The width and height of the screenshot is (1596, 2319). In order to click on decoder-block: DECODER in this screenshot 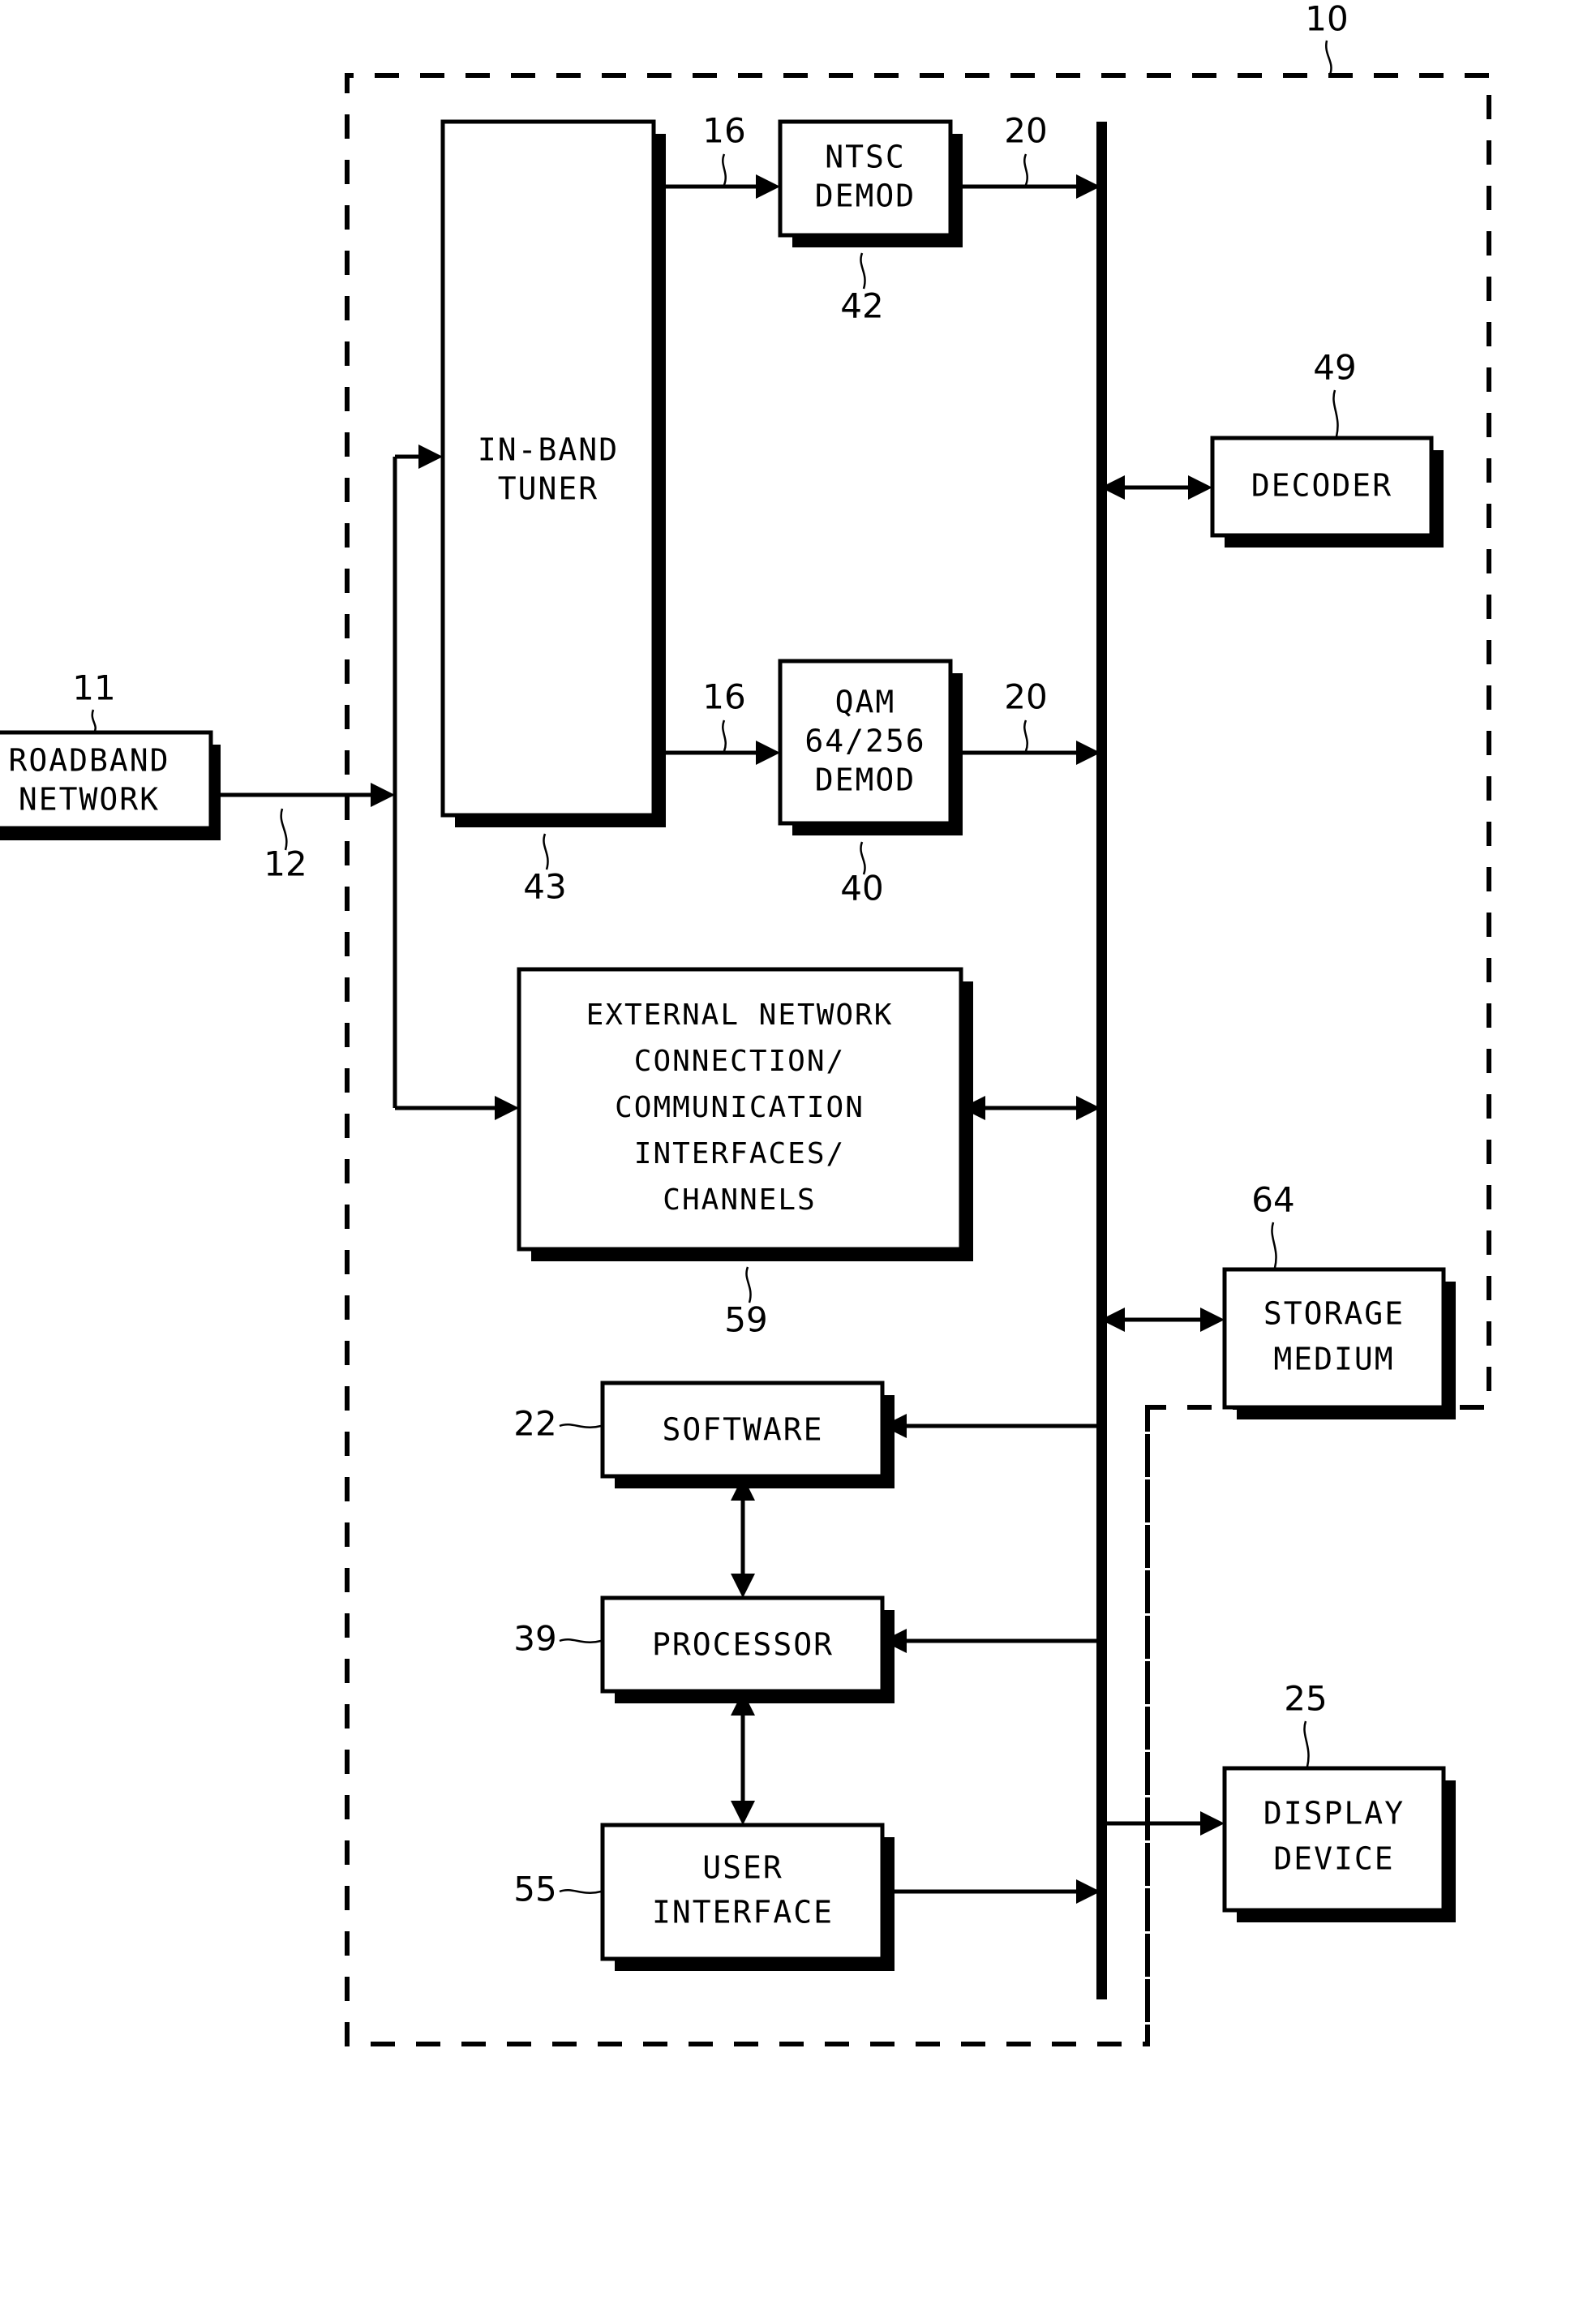, I will do `click(1327, 492)`.